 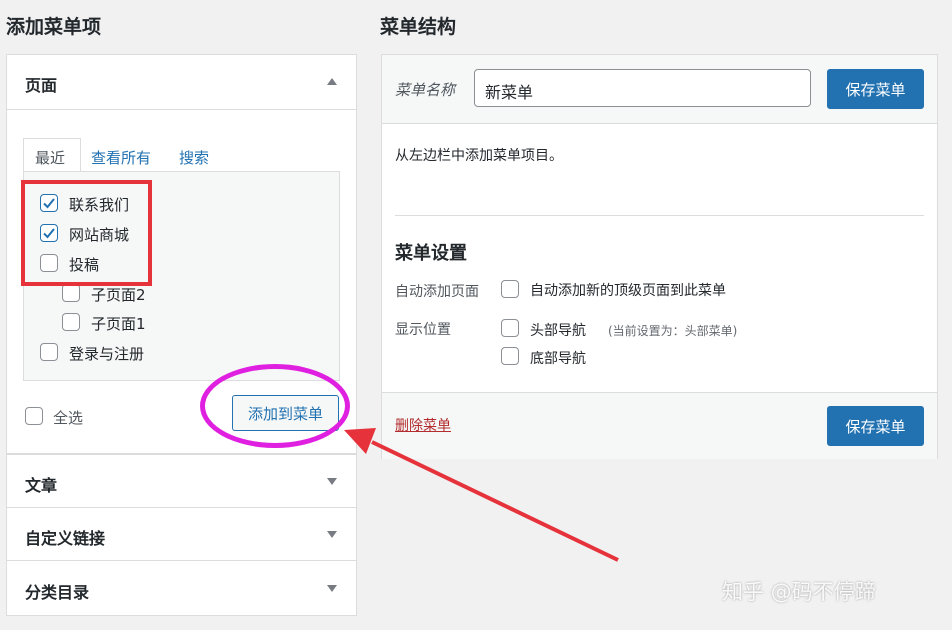 What do you see at coordinates (509, 92) in the screenshot?
I see `menu-name-value: 新菜单` at bounding box center [509, 92].